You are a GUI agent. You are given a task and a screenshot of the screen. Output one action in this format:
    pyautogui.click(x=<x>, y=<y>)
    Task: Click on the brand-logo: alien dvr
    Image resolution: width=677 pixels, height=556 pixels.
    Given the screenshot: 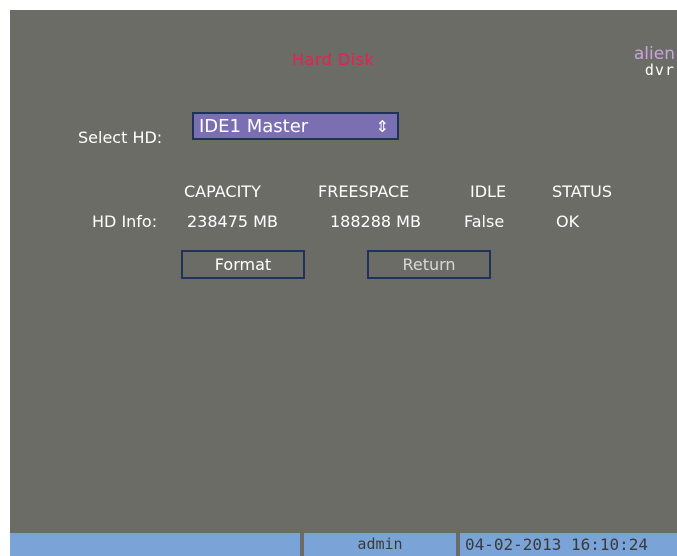 What is the action you would take?
    pyautogui.click(x=645, y=61)
    